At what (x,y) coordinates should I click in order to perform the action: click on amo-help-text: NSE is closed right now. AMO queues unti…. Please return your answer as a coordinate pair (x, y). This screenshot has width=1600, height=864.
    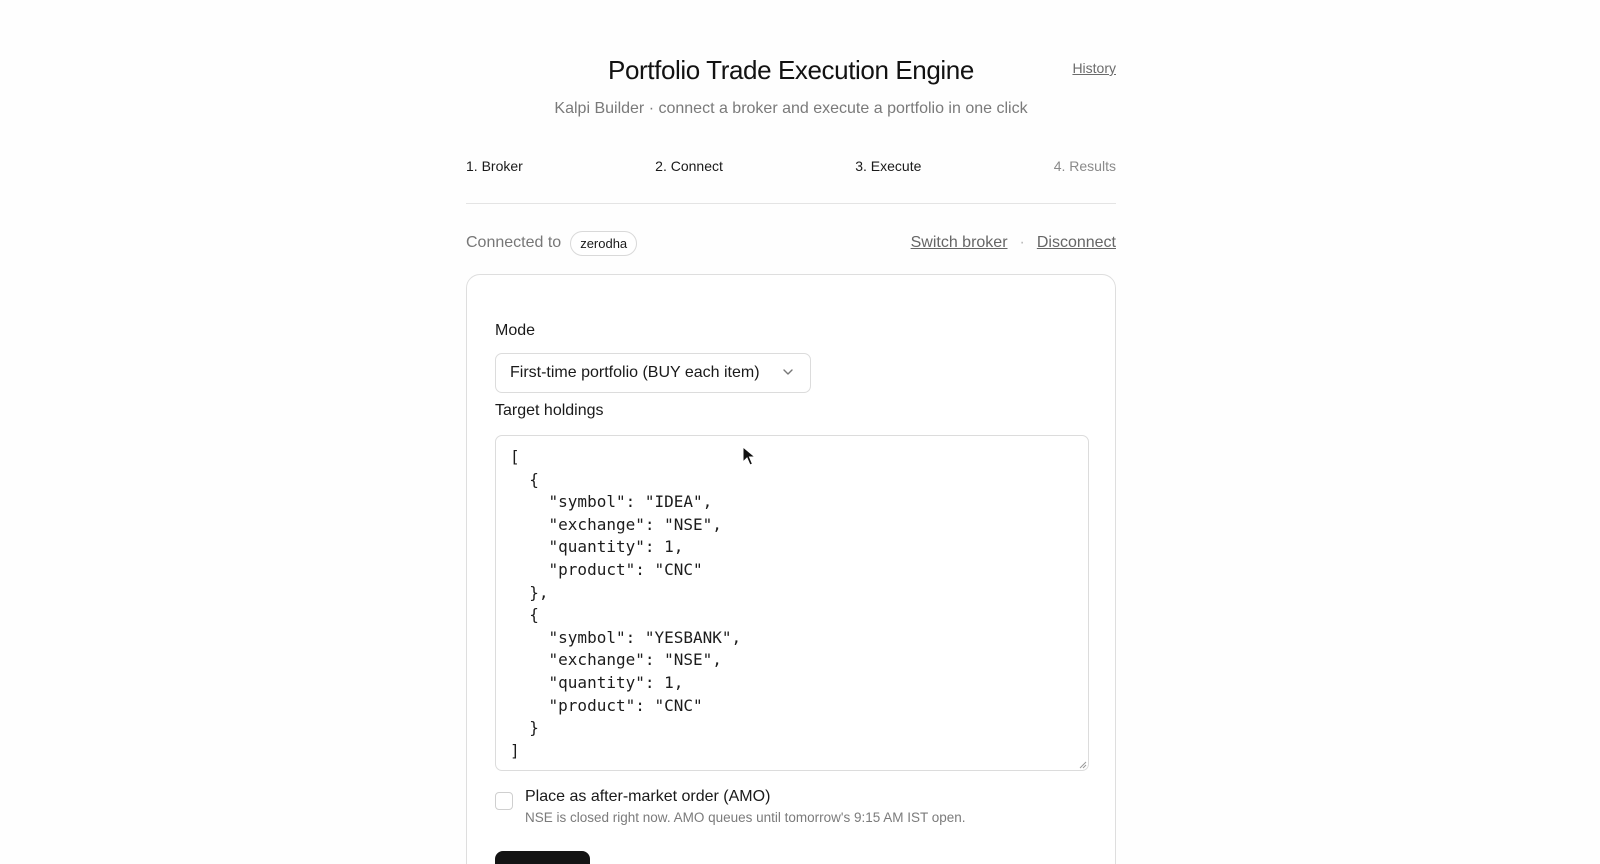
    Looking at the image, I should click on (745, 817).